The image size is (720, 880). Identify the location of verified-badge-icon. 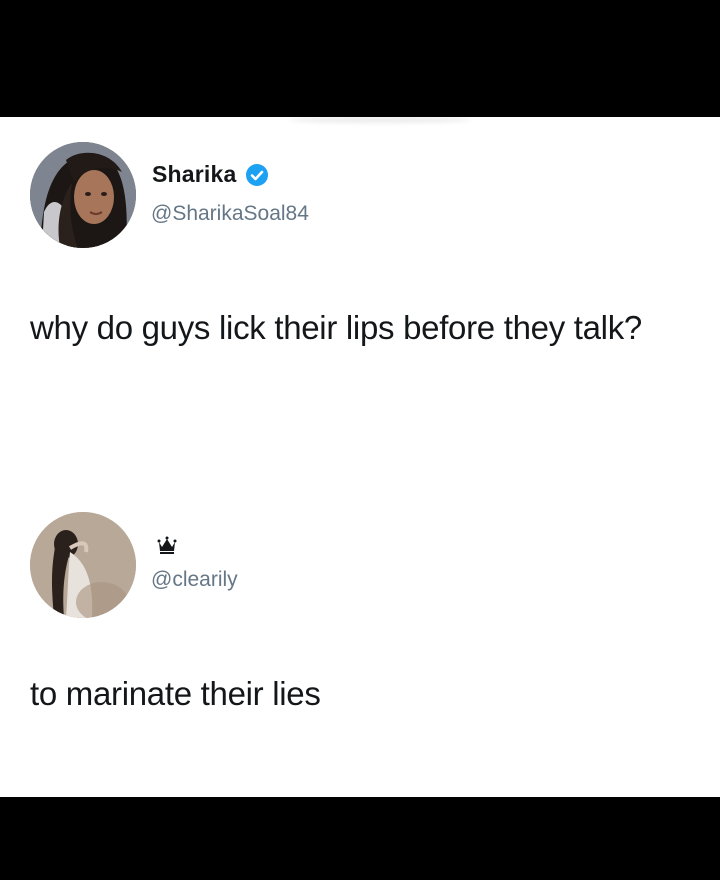
(256, 174).